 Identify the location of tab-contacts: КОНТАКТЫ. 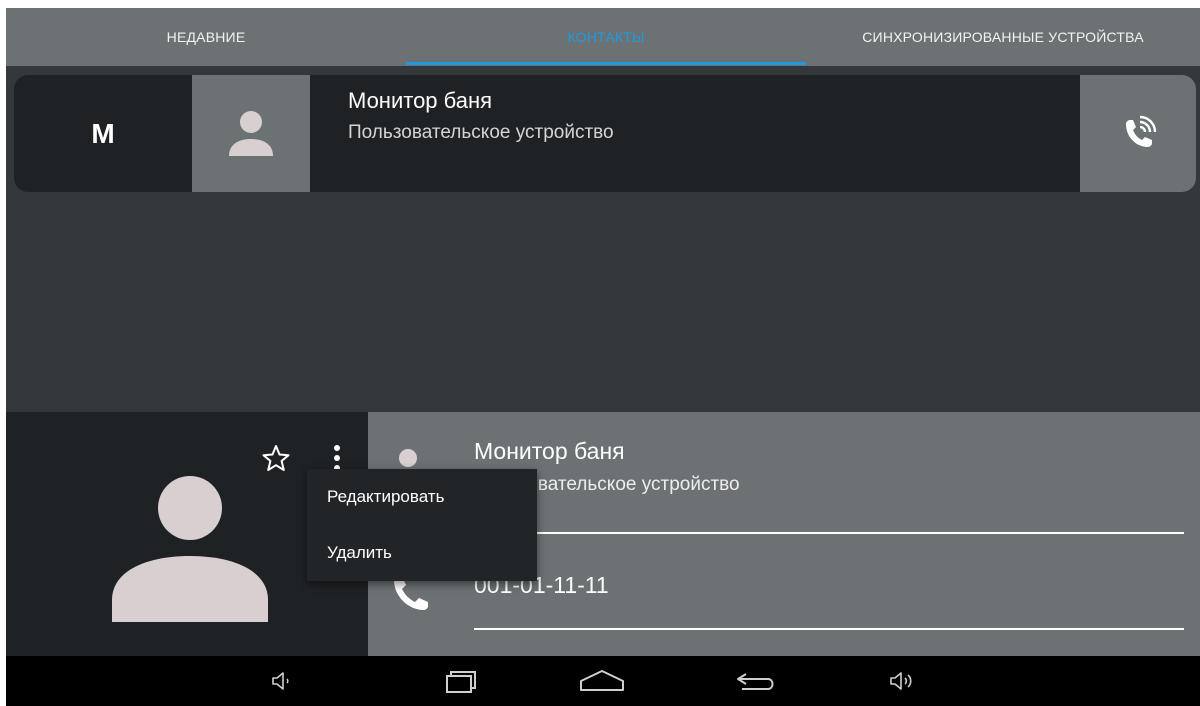
(606, 37).